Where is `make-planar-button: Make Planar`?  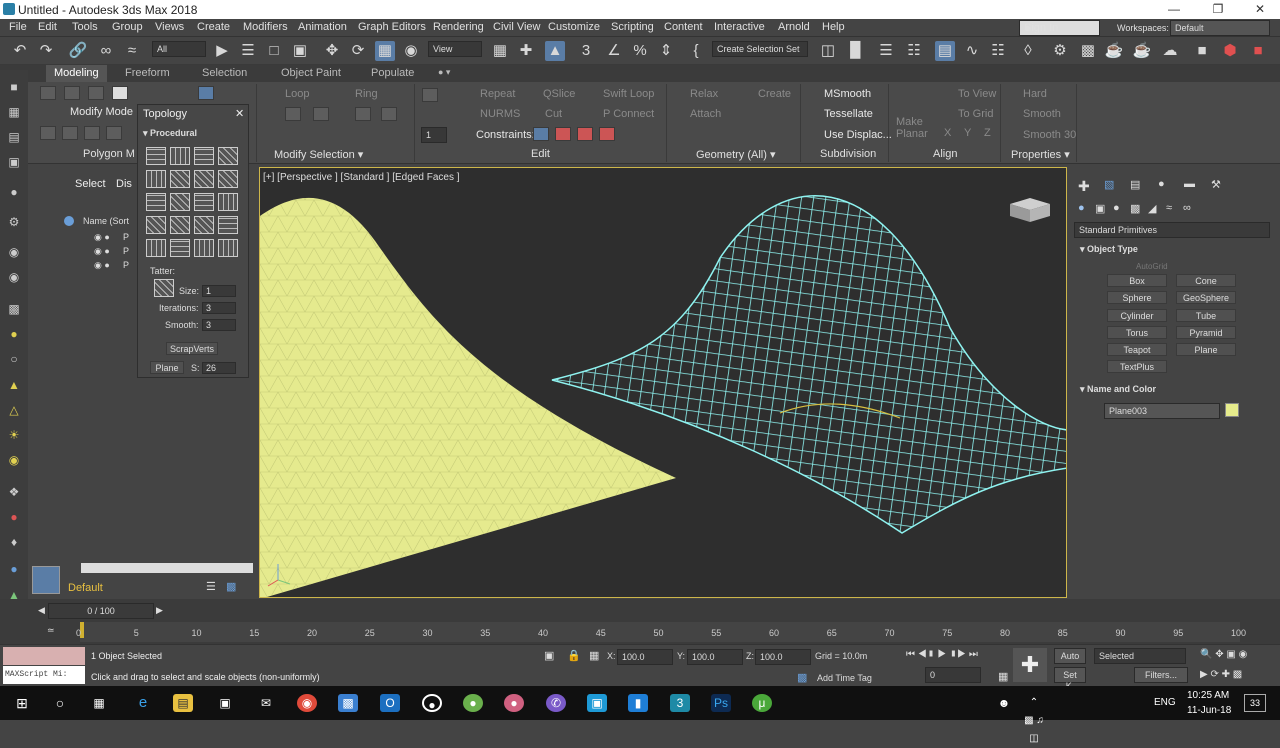
make-planar-button: Make Planar is located at coordinates (912, 128).